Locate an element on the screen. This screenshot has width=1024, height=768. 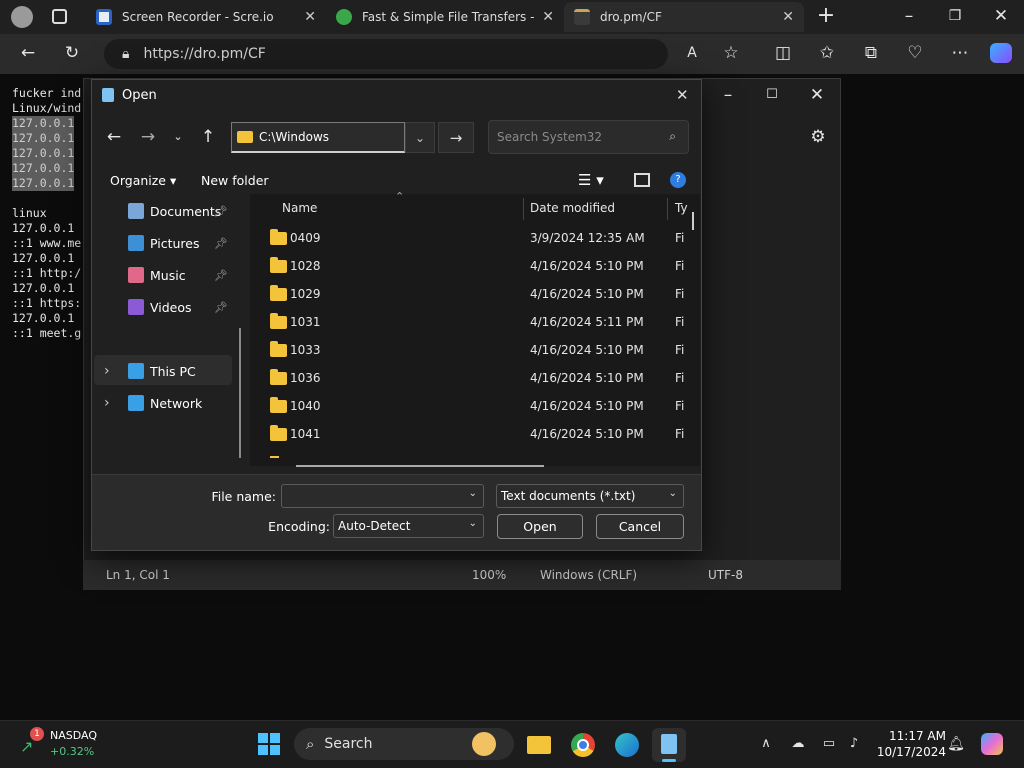
favorites-icon: ✩ is located at coordinates (827, 53).